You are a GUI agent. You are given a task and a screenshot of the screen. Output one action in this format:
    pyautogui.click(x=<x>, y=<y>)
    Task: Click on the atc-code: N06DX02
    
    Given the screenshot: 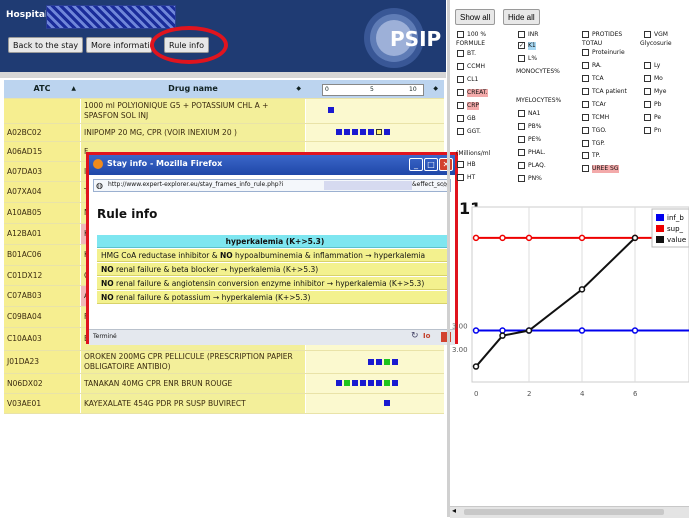 What is the action you would take?
    pyautogui.click(x=25, y=384)
    